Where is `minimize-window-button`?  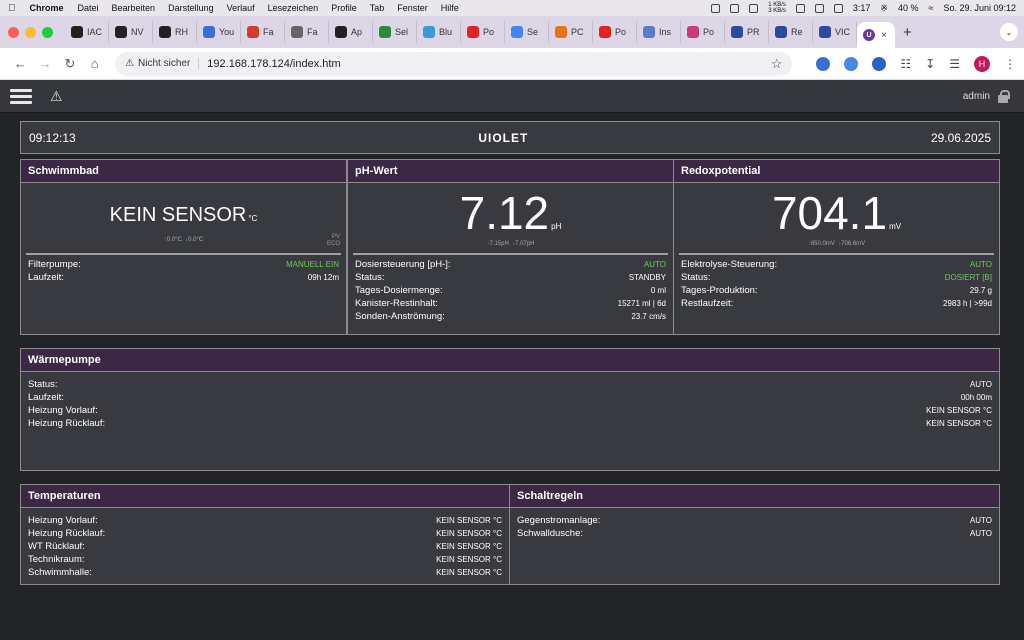 minimize-window-button is located at coordinates (30, 32).